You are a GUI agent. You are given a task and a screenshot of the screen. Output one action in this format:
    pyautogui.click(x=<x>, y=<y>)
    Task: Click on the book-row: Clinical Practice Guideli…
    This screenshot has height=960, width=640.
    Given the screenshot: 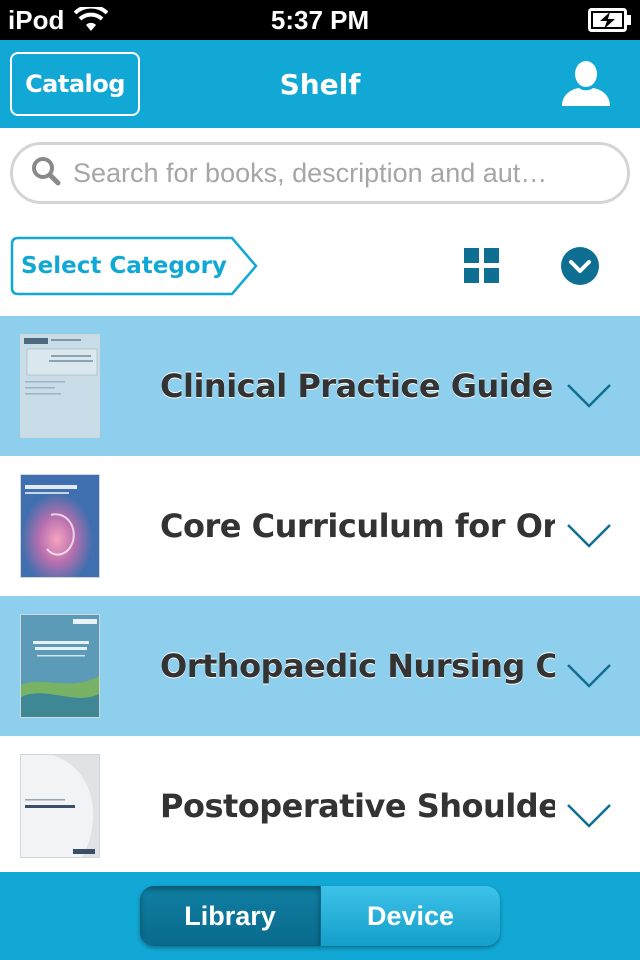 What is the action you would take?
    pyautogui.click(x=320, y=386)
    